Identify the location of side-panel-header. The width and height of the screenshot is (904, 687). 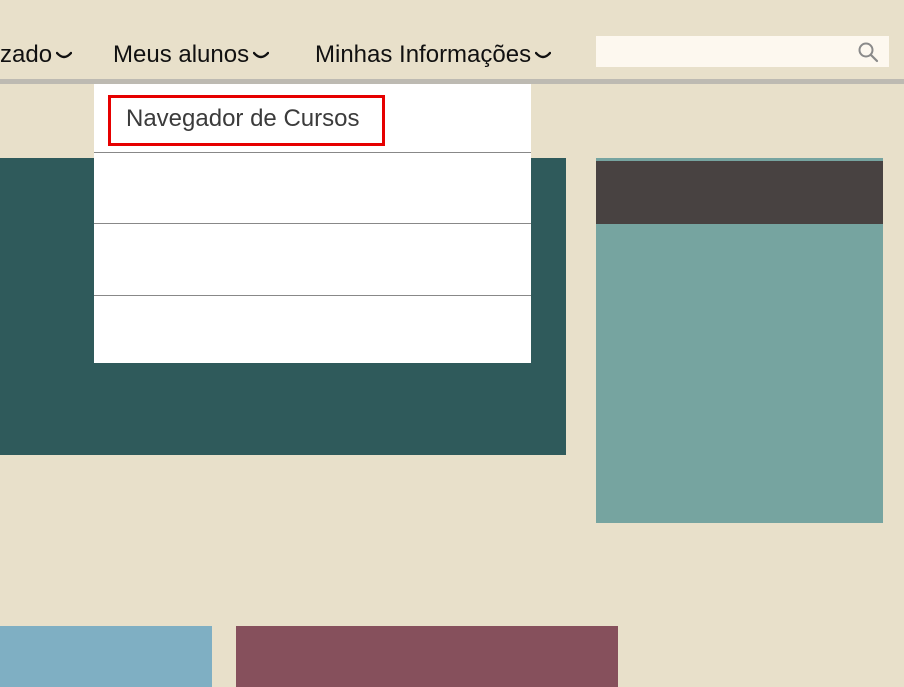
(739, 192).